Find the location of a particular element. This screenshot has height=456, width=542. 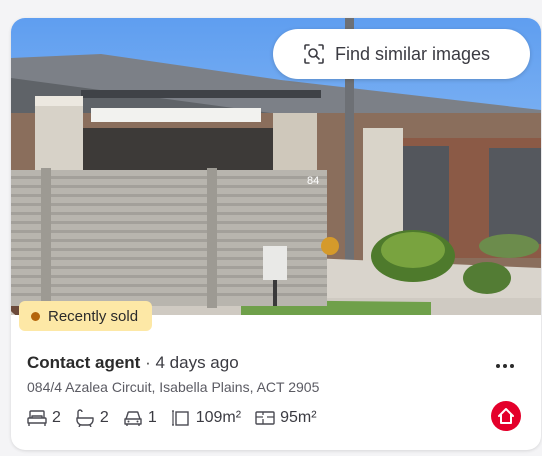

image-search-icon is located at coordinates (314, 54).